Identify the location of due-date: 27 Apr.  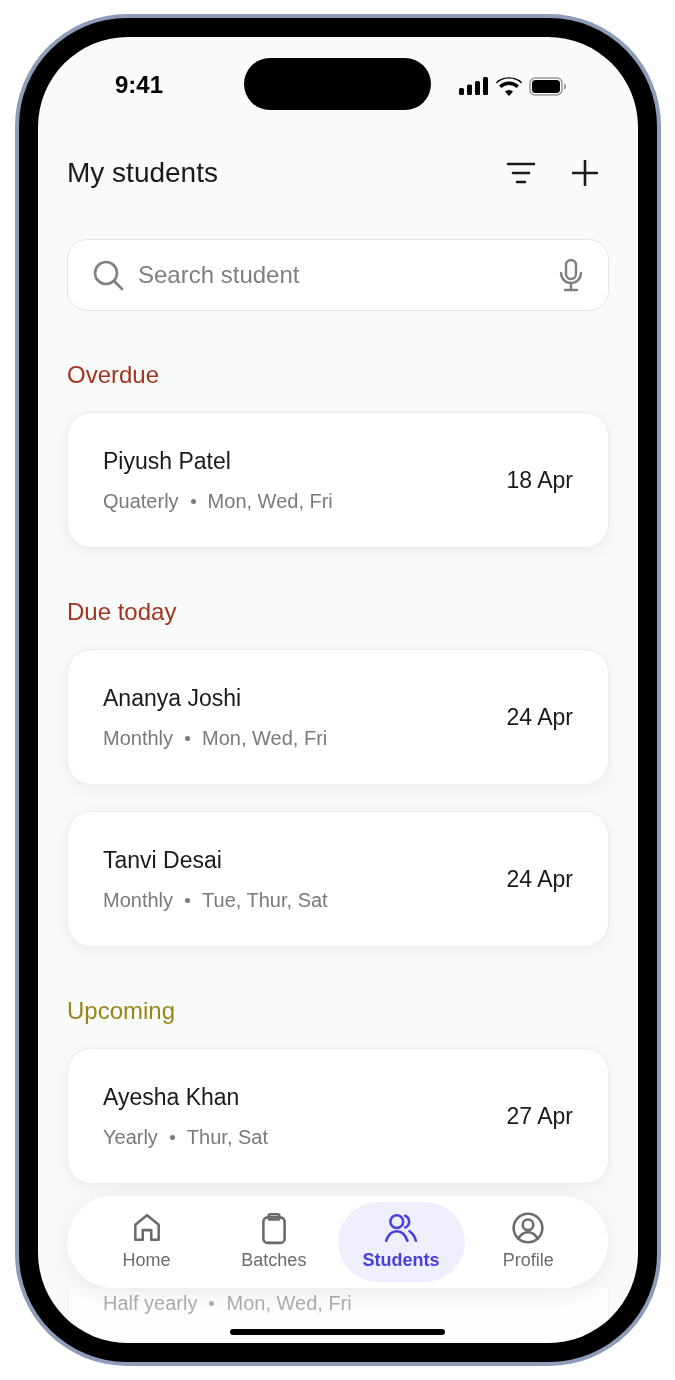
(539, 1116).